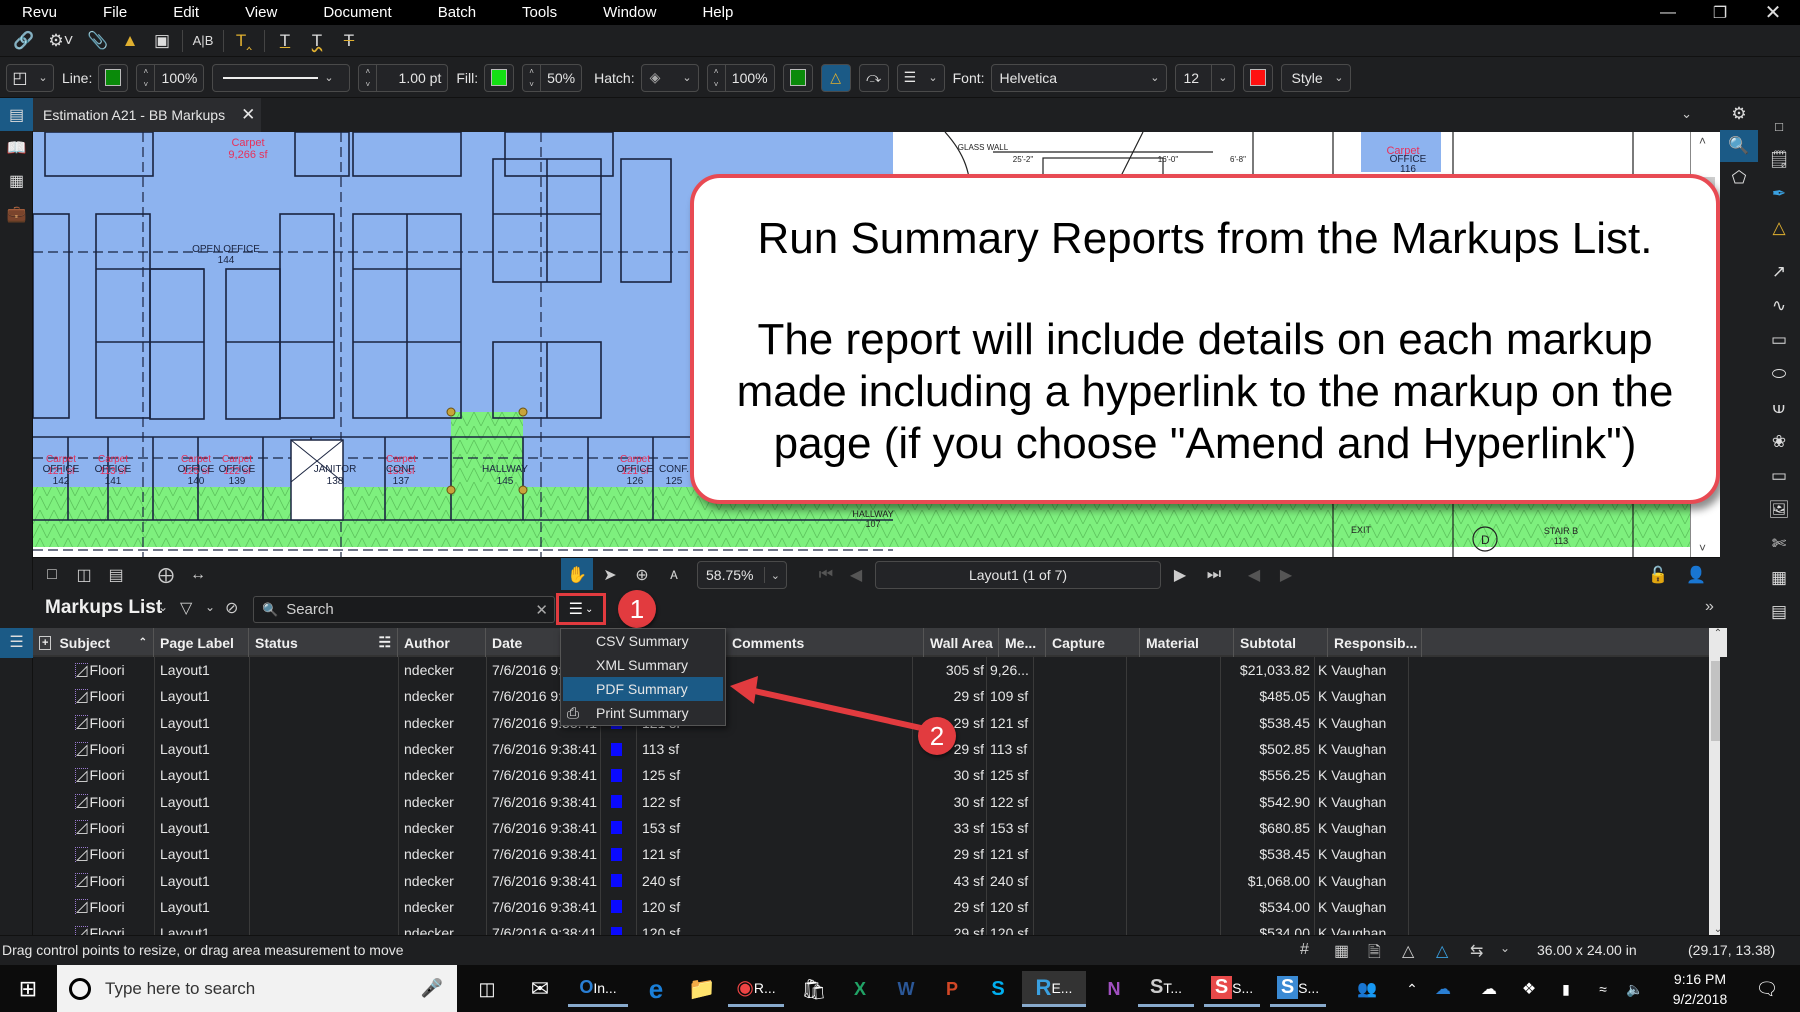  I want to click on attachment-icon: 📎, so click(98, 41).